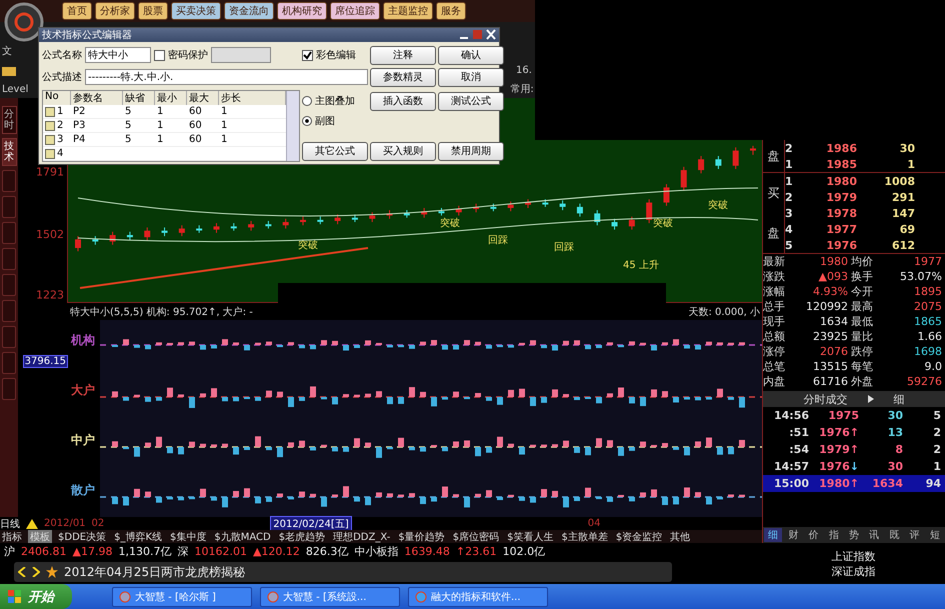  I want to click on nav-button: 机构研究, so click(302, 11).